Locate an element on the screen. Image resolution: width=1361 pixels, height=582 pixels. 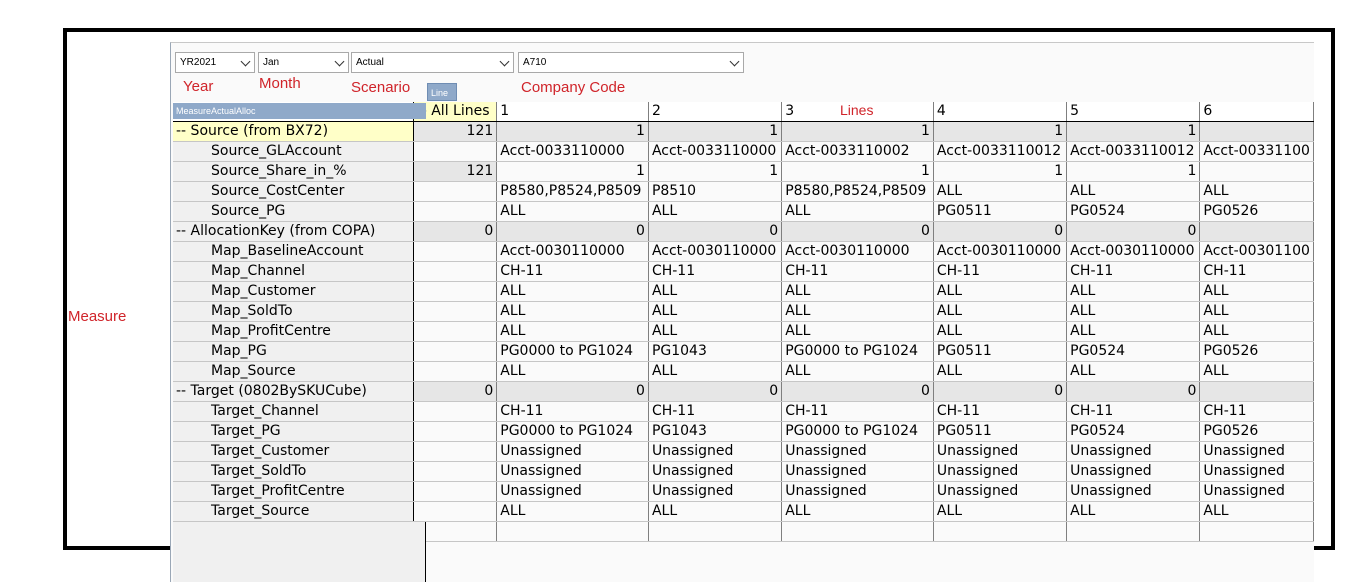
row-header: Source_CostCenter is located at coordinates (293, 191).